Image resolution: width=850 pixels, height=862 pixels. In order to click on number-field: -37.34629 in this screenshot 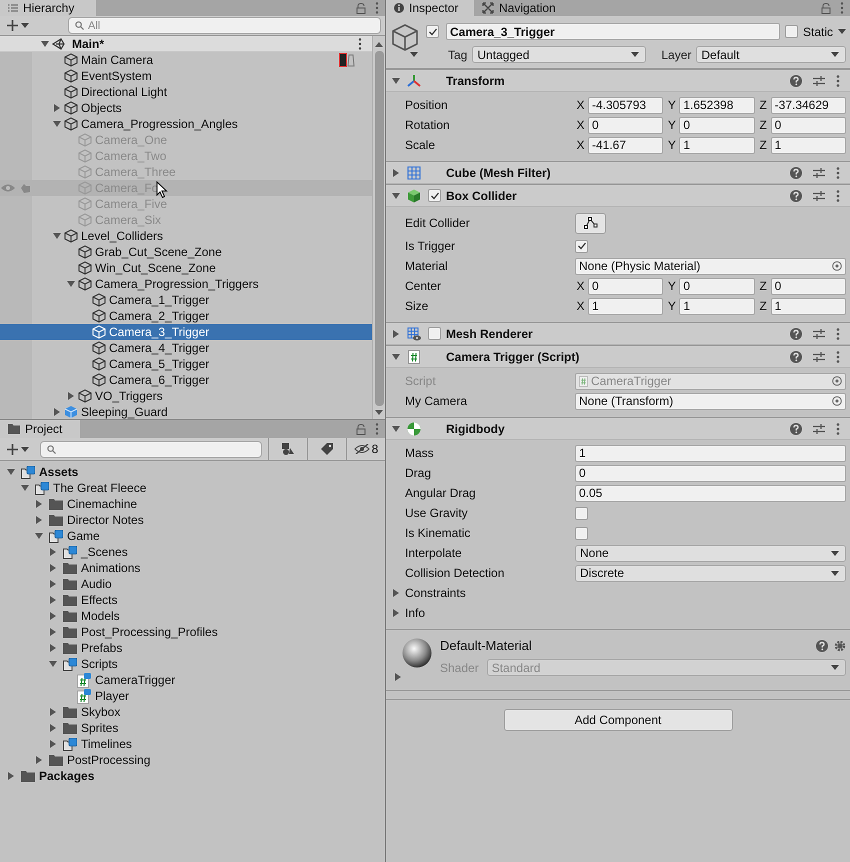, I will do `click(808, 105)`.